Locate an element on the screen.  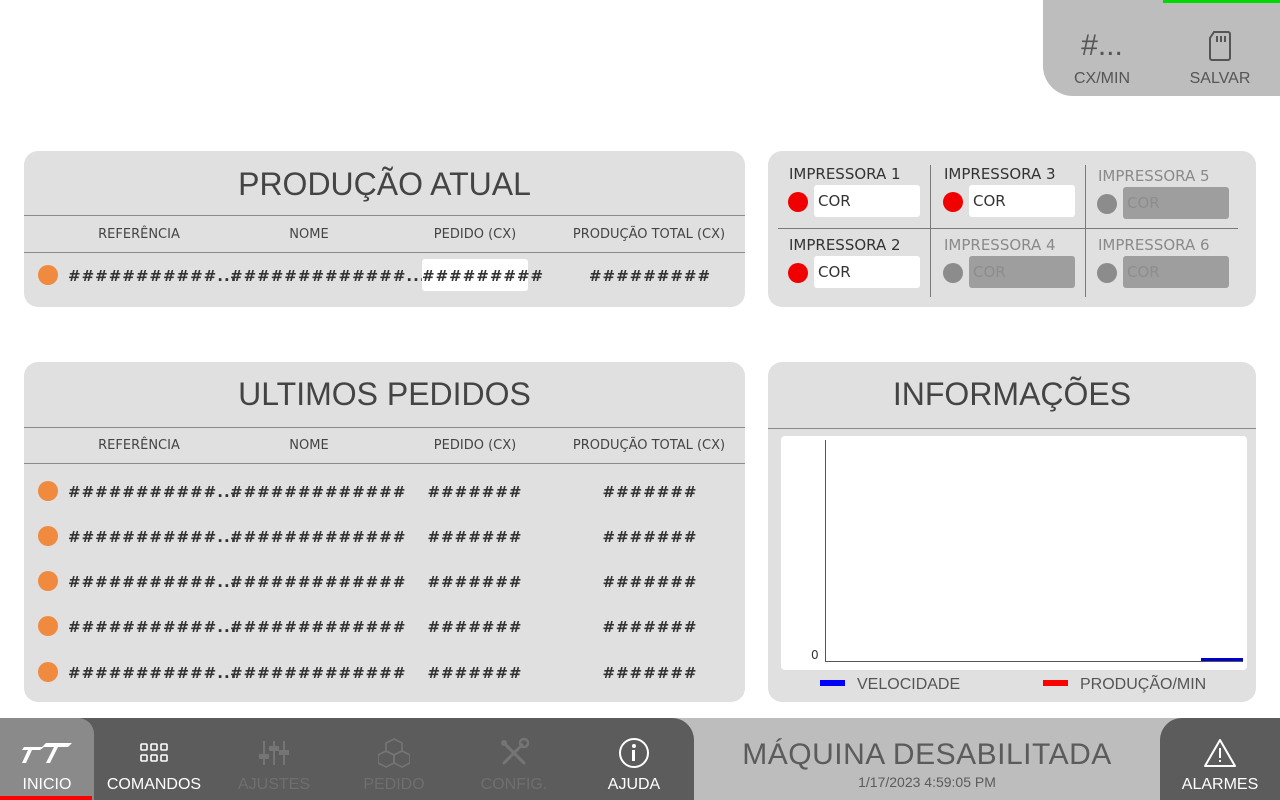
printer-5-color-field: COR is located at coordinates (1176, 203).